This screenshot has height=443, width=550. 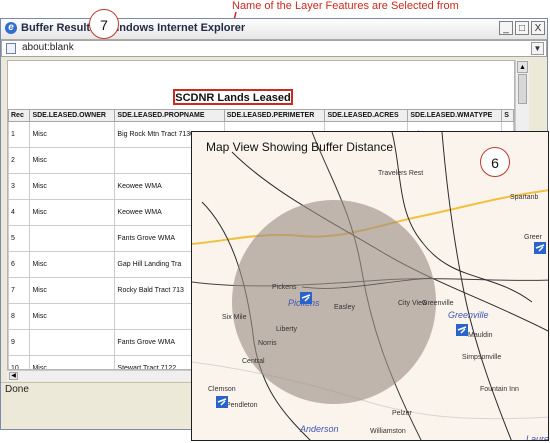 What do you see at coordinates (482, 357) in the screenshot?
I see `map-place-label: Simpsonville` at bounding box center [482, 357].